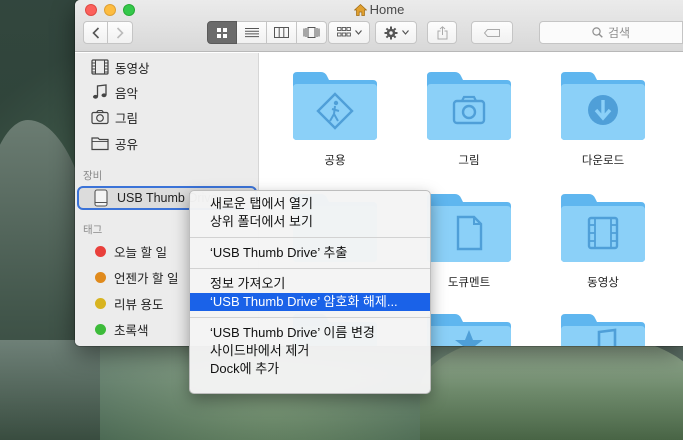  What do you see at coordinates (100, 329) in the screenshot?
I see `green-tag-dot-icon` at bounding box center [100, 329].